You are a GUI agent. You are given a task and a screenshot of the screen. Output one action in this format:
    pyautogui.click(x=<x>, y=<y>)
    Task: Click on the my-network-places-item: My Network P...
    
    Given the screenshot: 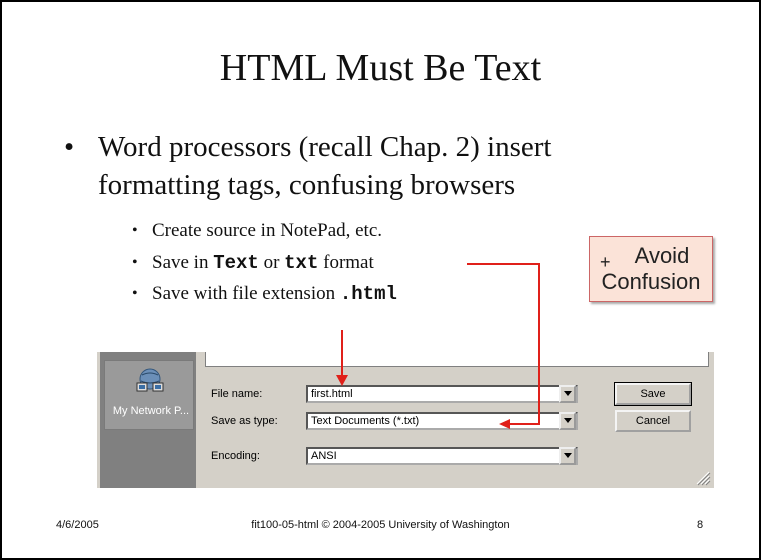 What is the action you would take?
    pyautogui.click(x=149, y=395)
    